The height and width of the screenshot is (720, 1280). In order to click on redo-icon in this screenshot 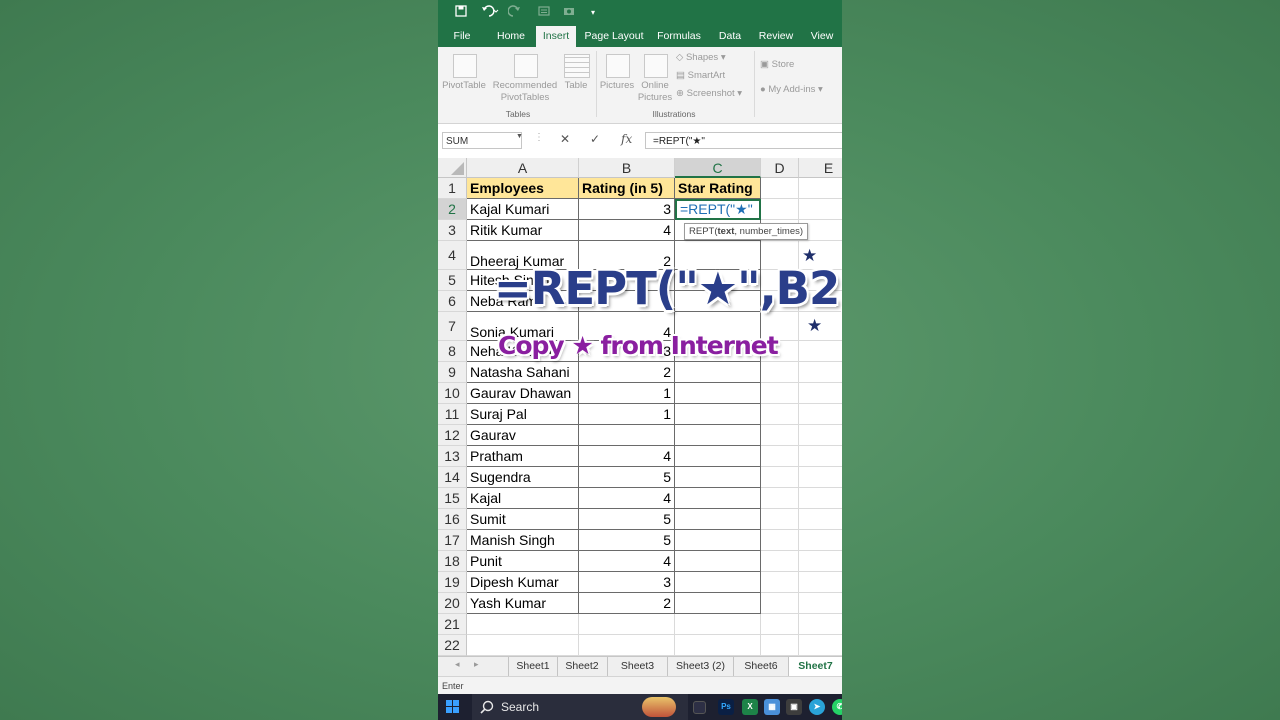, I will do `click(517, 13)`.